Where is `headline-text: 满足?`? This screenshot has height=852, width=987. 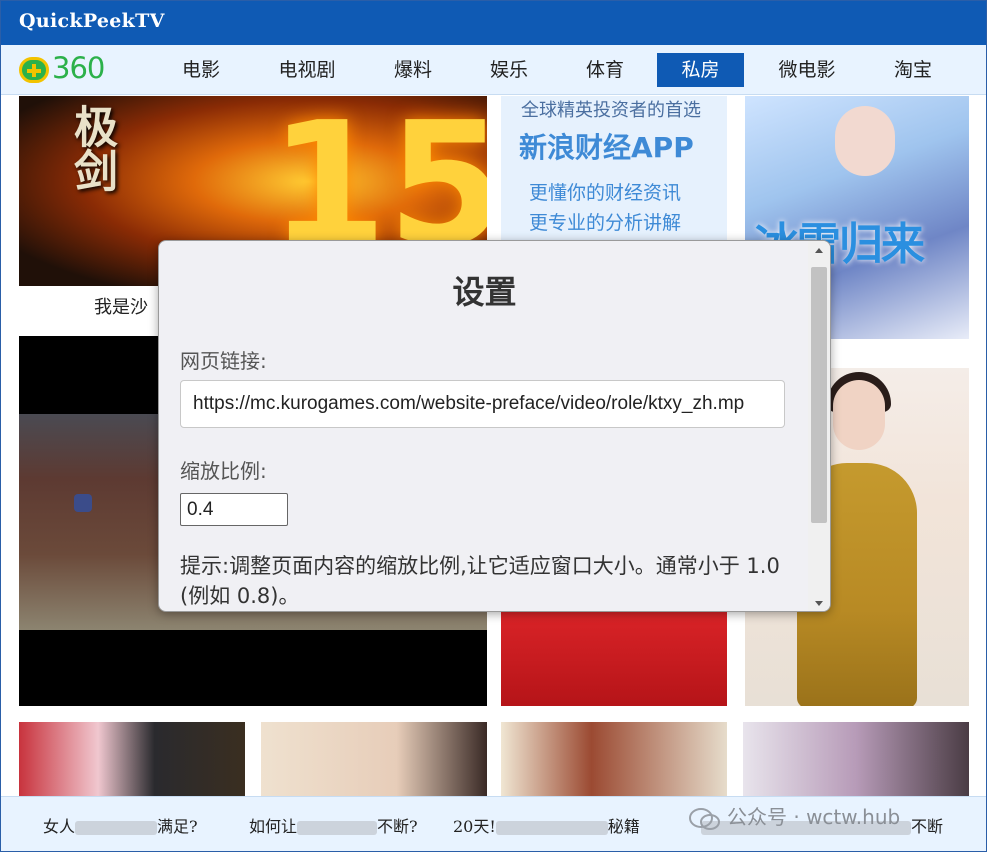 headline-text: 满足? is located at coordinates (177, 826).